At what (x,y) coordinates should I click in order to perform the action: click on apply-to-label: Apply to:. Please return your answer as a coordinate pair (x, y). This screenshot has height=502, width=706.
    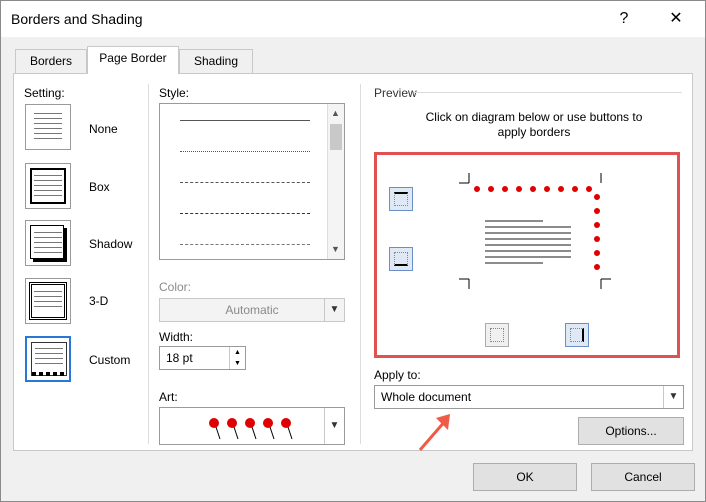
    Looking at the image, I should click on (397, 375).